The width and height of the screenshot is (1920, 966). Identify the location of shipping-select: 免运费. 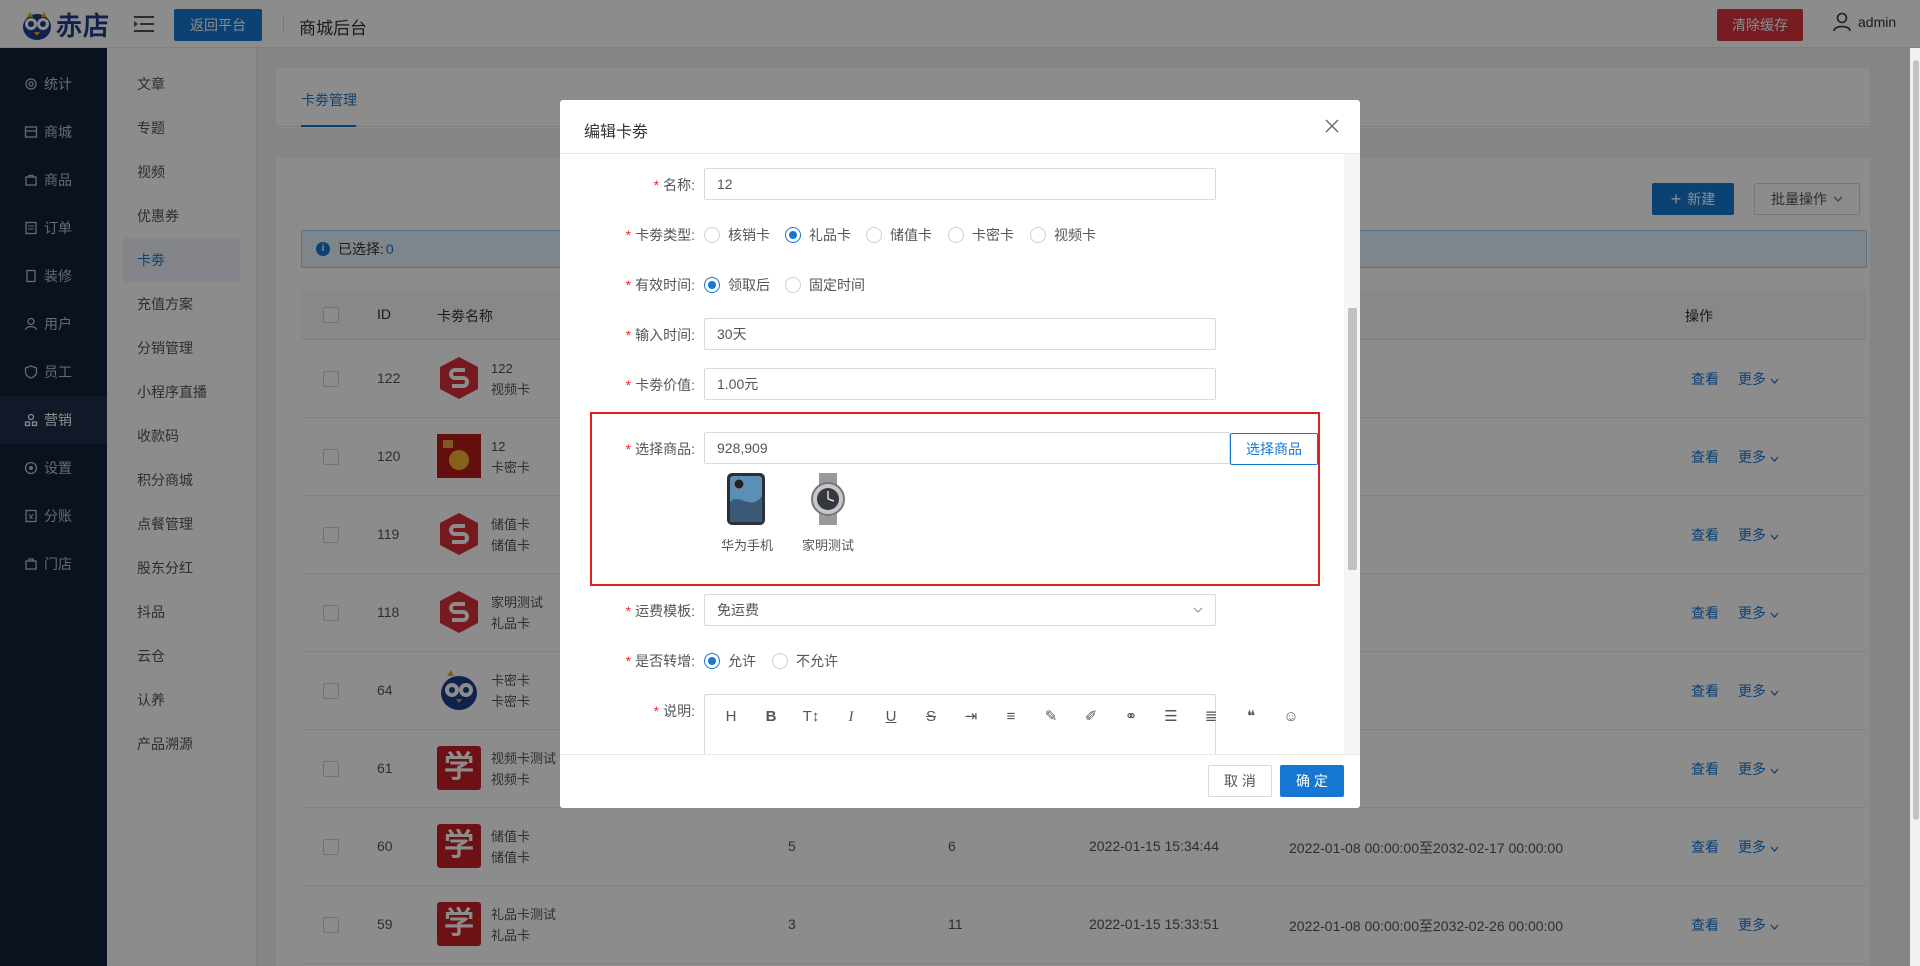
(960, 610).